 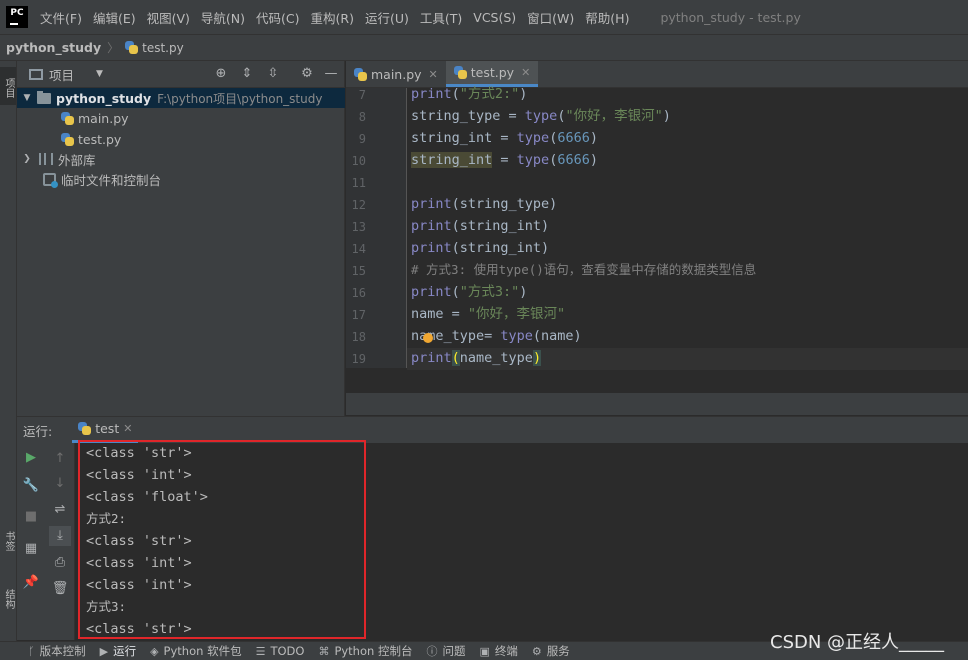 I want to click on tab-label: main.py, so click(x=396, y=74).